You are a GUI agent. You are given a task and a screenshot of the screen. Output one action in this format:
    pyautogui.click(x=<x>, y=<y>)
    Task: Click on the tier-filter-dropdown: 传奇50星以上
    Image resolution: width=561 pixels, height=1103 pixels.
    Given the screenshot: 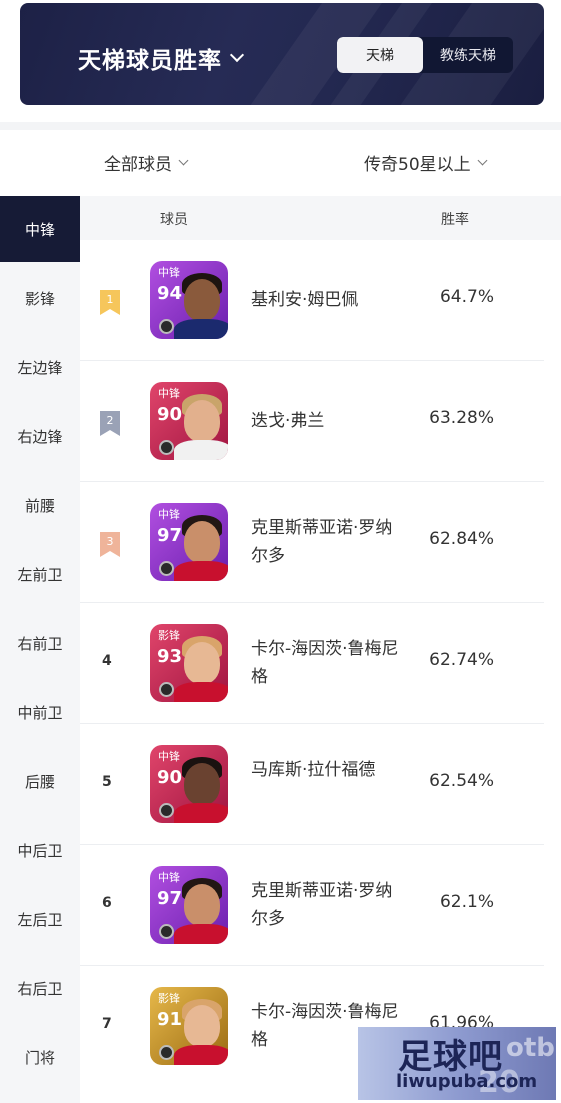 What is the action you would take?
    pyautogui.click(x=426, y=162)
    